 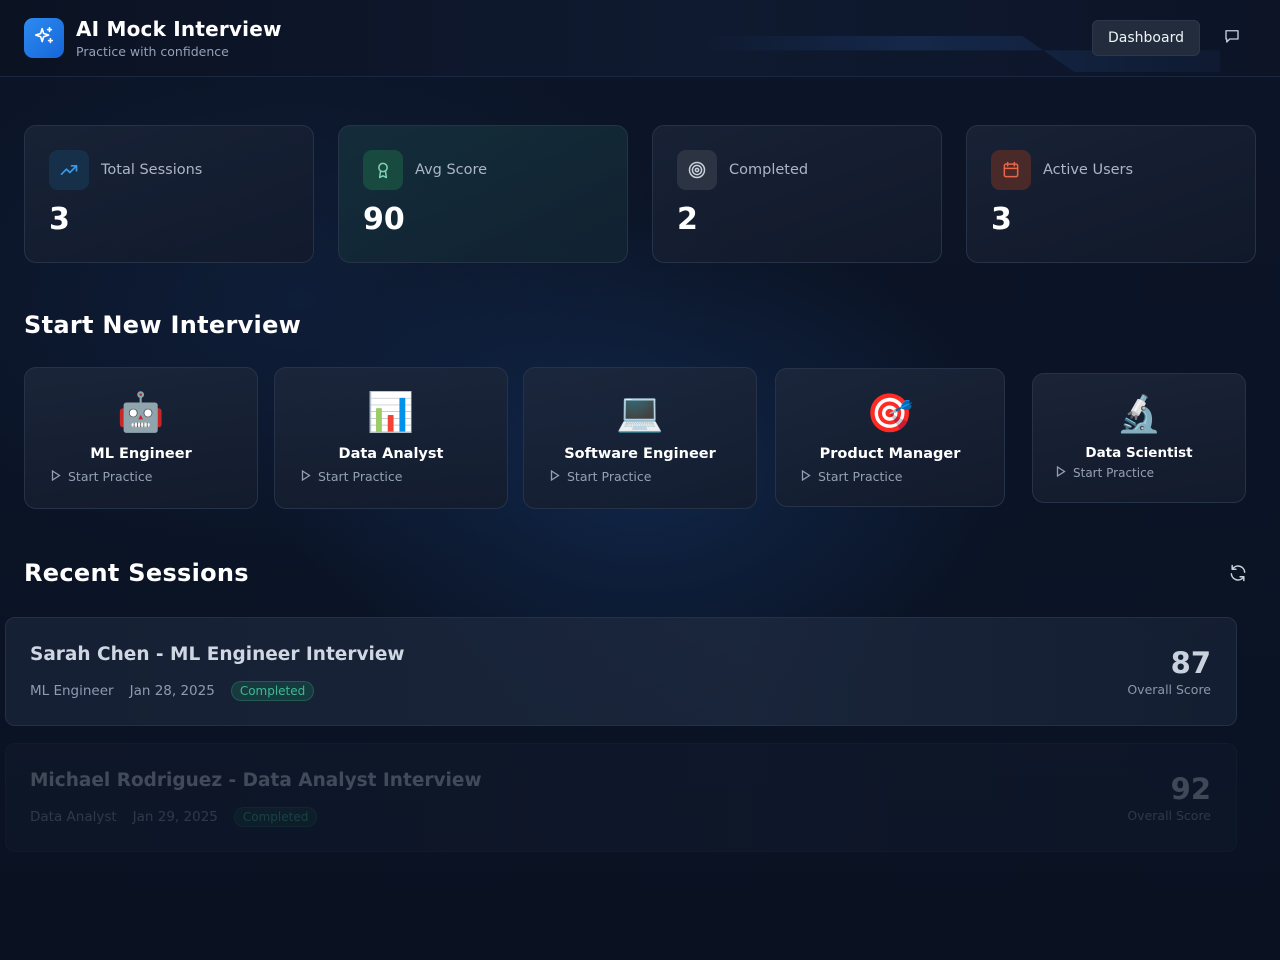 What do you see at coordinates (687, 219) in the screenshot?
I see `stat-value: 2` at bounding box center [687, 219].